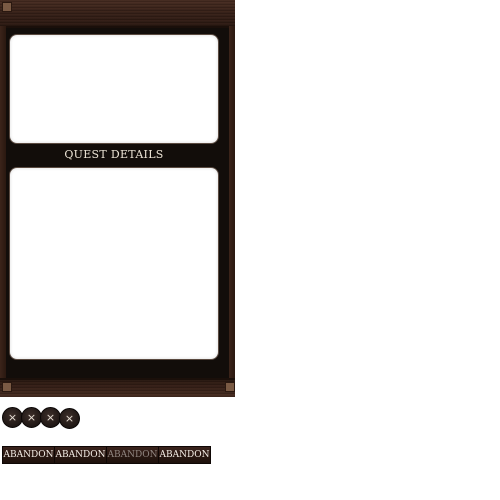 This screenshot has width=500, height=500. Describe the element at coordinates (3, 202) in the screenshot. I see `window-left-frame` at that location.